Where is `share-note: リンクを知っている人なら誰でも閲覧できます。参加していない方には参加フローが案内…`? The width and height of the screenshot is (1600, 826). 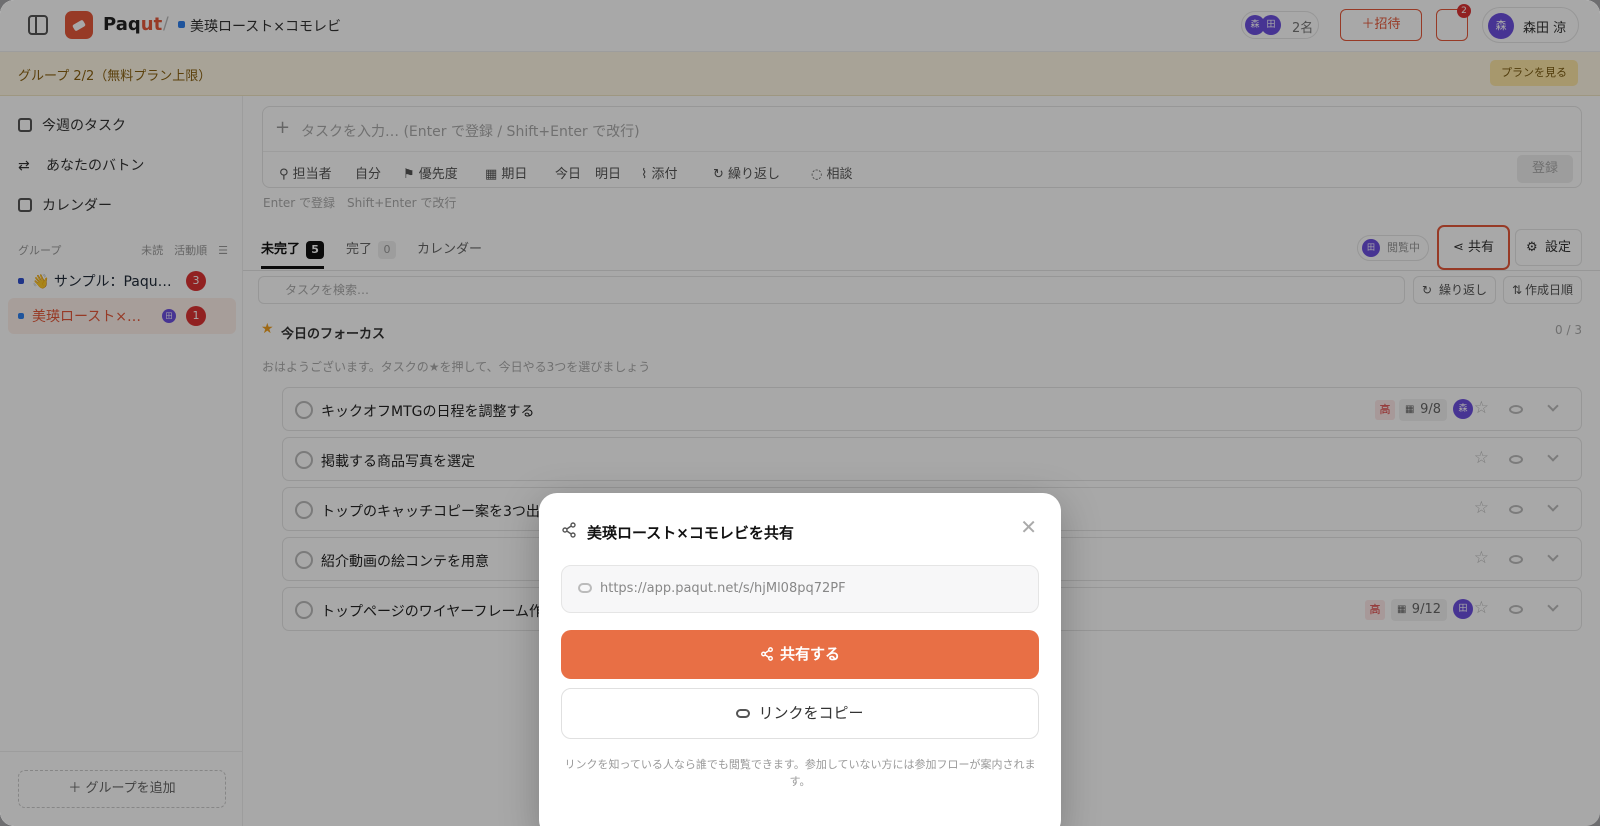 share-note: リンクを知っている人なら誰でも閲覧できます。参加していない方には参加フローが案内… is located at coordinates (800, 773).